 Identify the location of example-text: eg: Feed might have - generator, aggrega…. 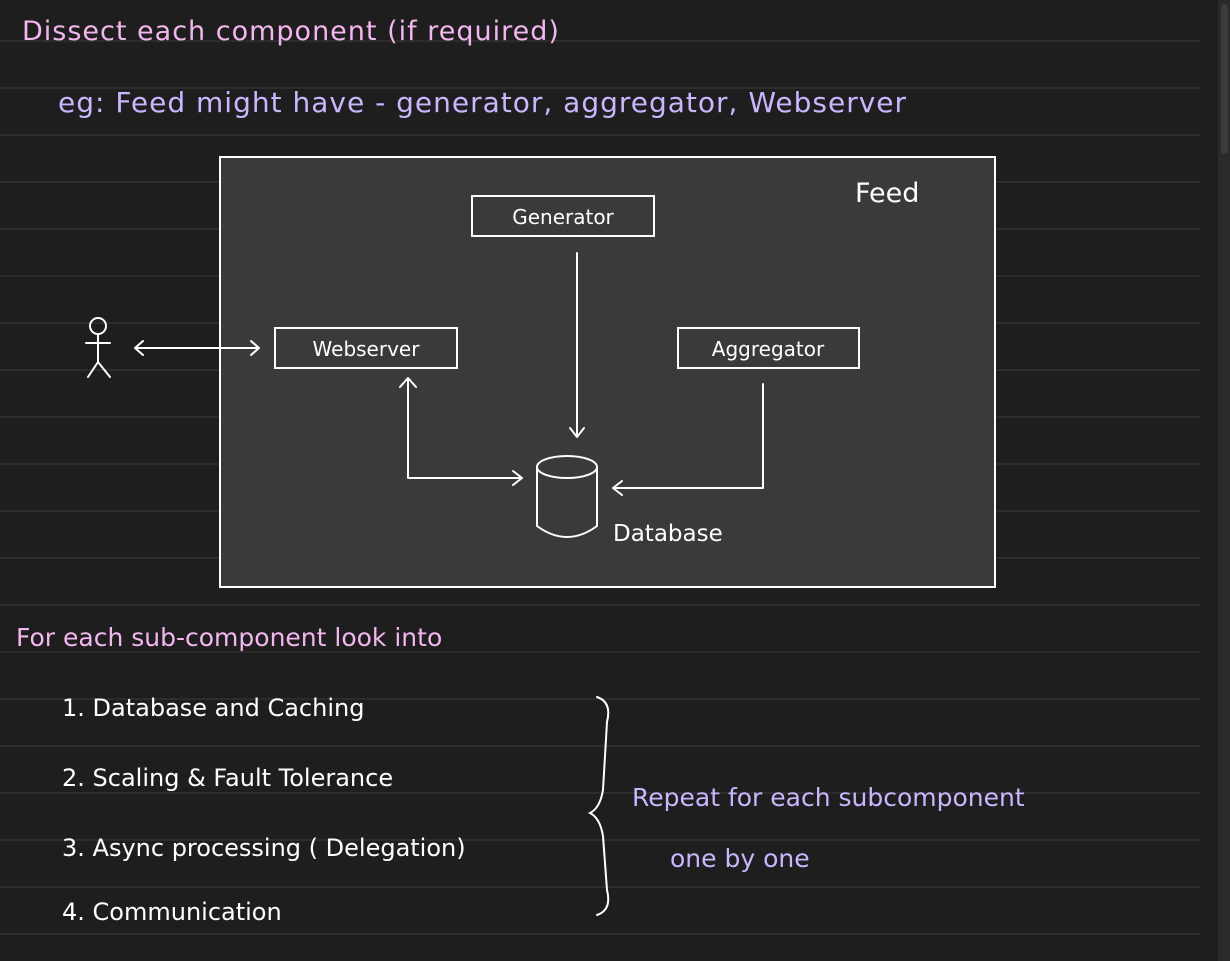
(482, 102).